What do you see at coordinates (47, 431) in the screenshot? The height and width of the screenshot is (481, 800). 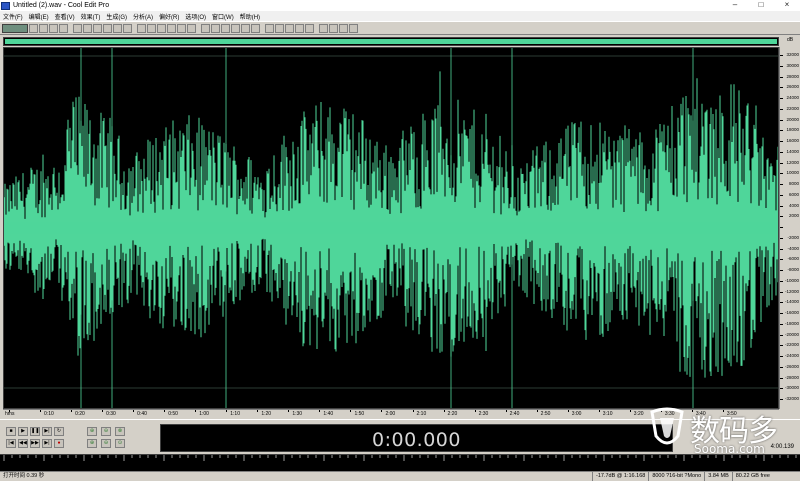 I see `play-to-end-button: ▶|` at bounding box center [47, 431].